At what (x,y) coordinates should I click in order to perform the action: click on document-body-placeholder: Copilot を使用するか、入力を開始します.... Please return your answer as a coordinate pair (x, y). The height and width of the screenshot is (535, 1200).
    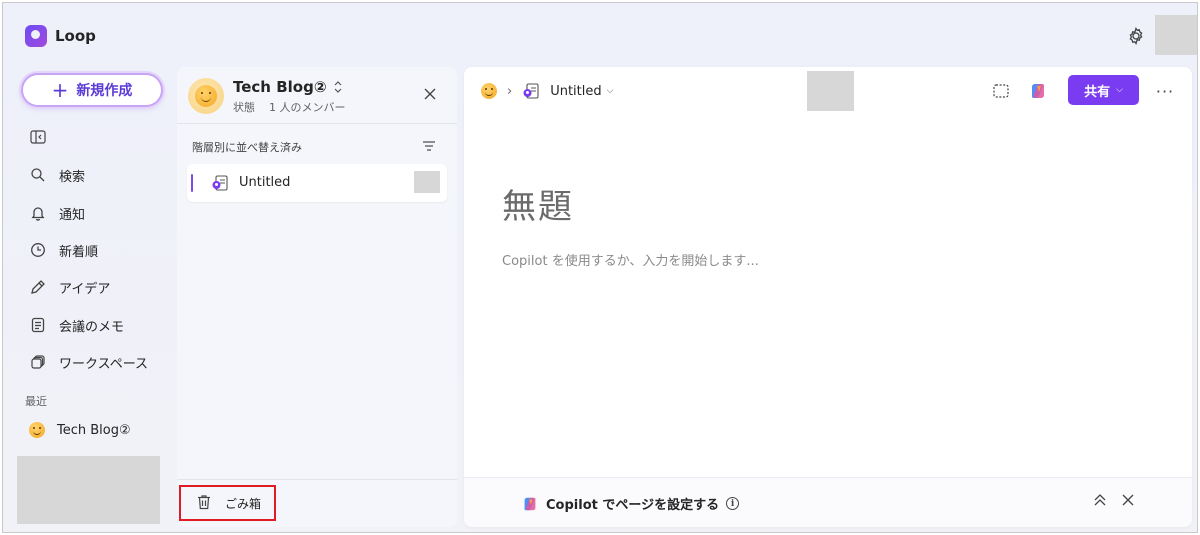
    Looking at the image, I should click on (630, 259).